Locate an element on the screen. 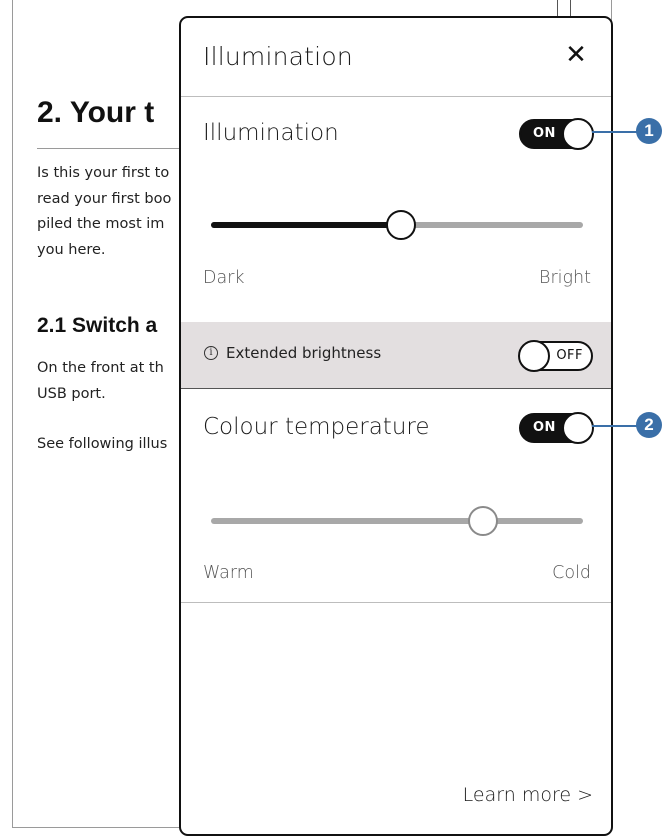 The image size is (662, 836). extended-brightness-toggle: OFF is located at coordinates (555, 356).